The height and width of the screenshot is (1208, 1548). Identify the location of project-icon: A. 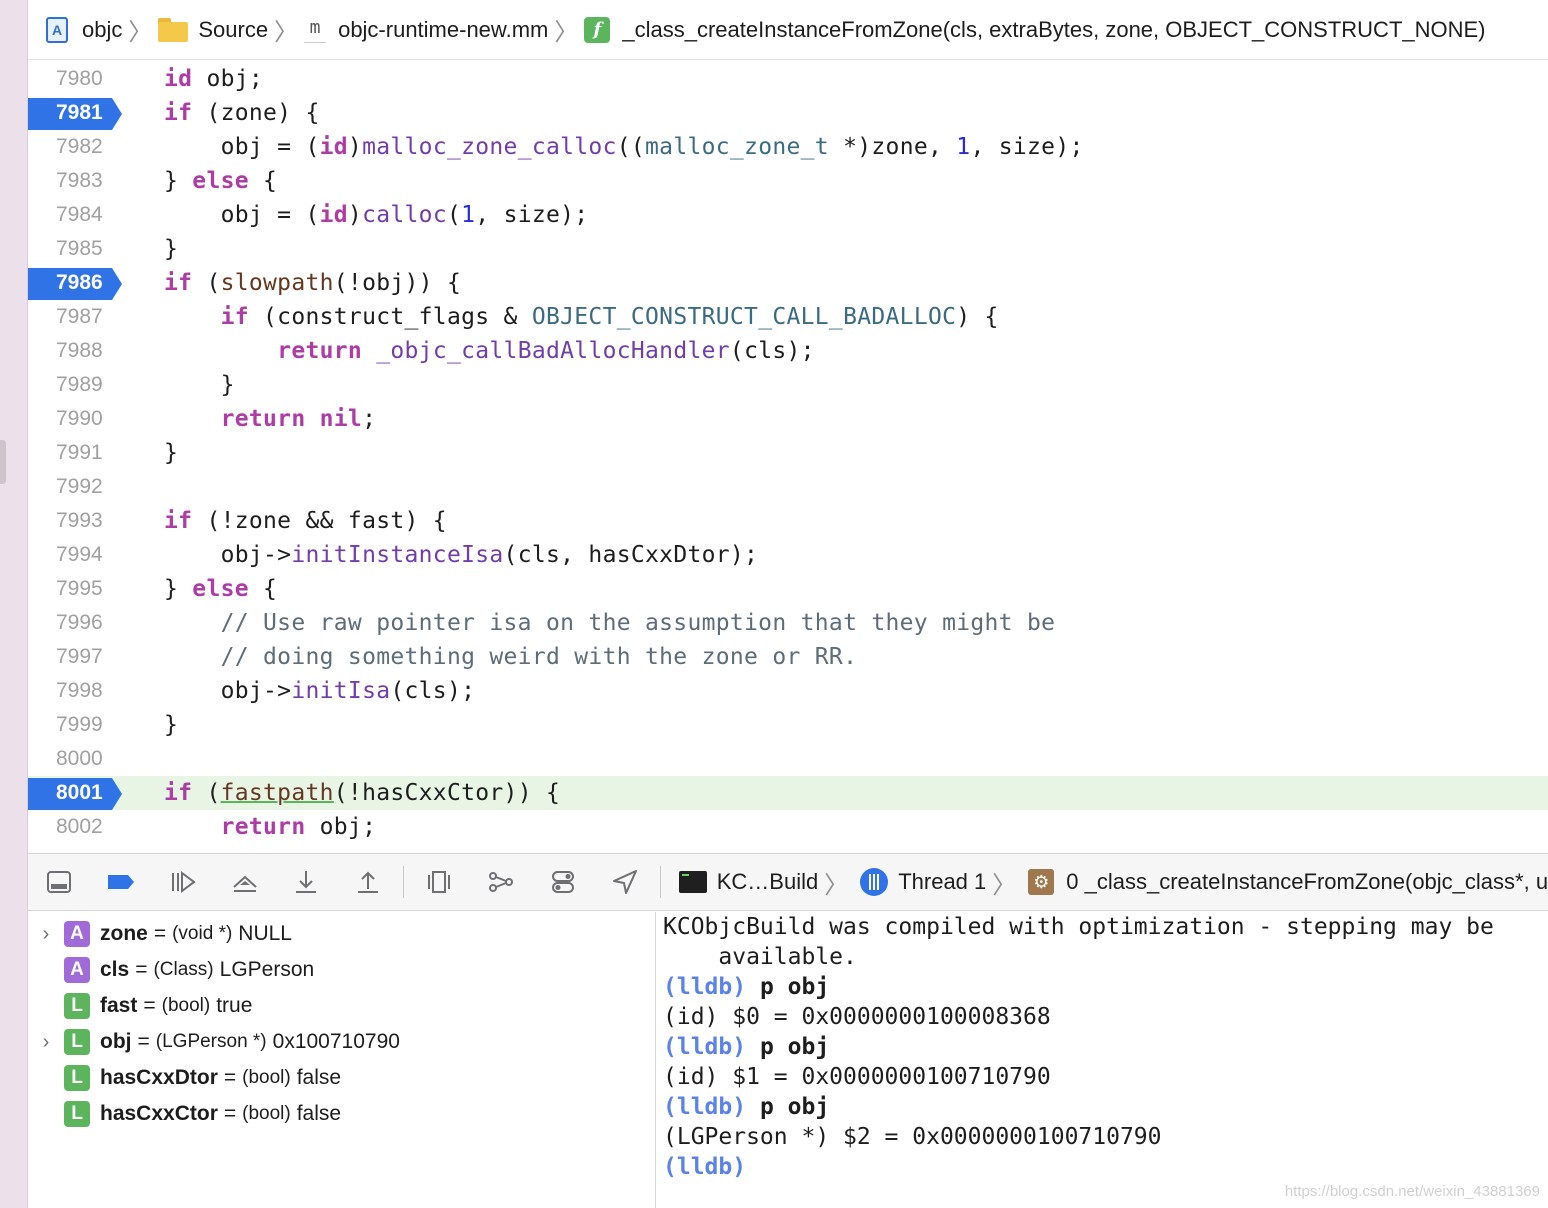
(57, 29).